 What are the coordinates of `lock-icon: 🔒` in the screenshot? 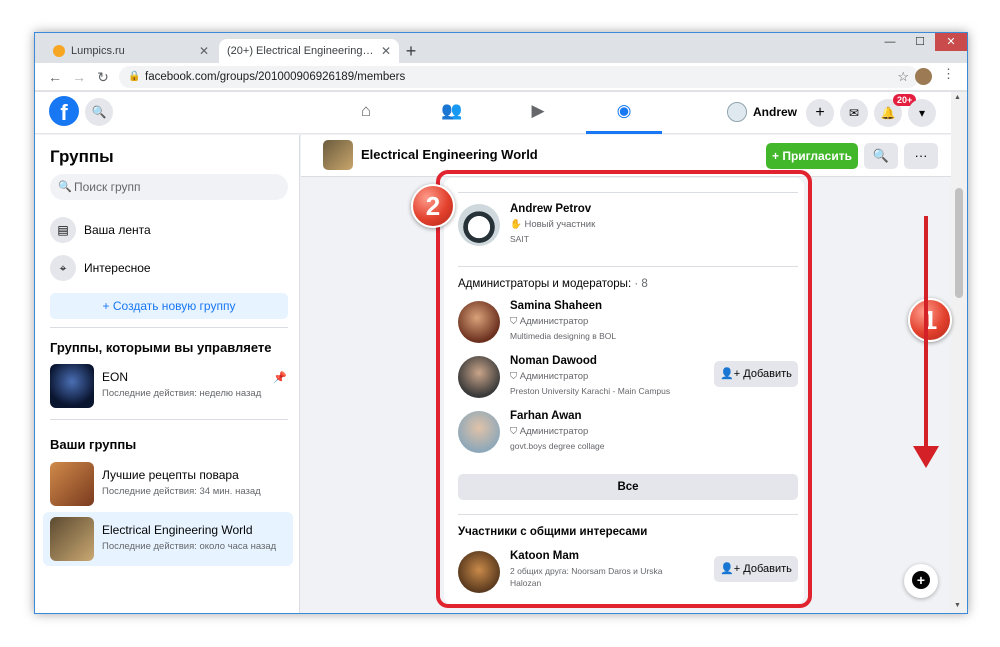 It's located at (134, 76).